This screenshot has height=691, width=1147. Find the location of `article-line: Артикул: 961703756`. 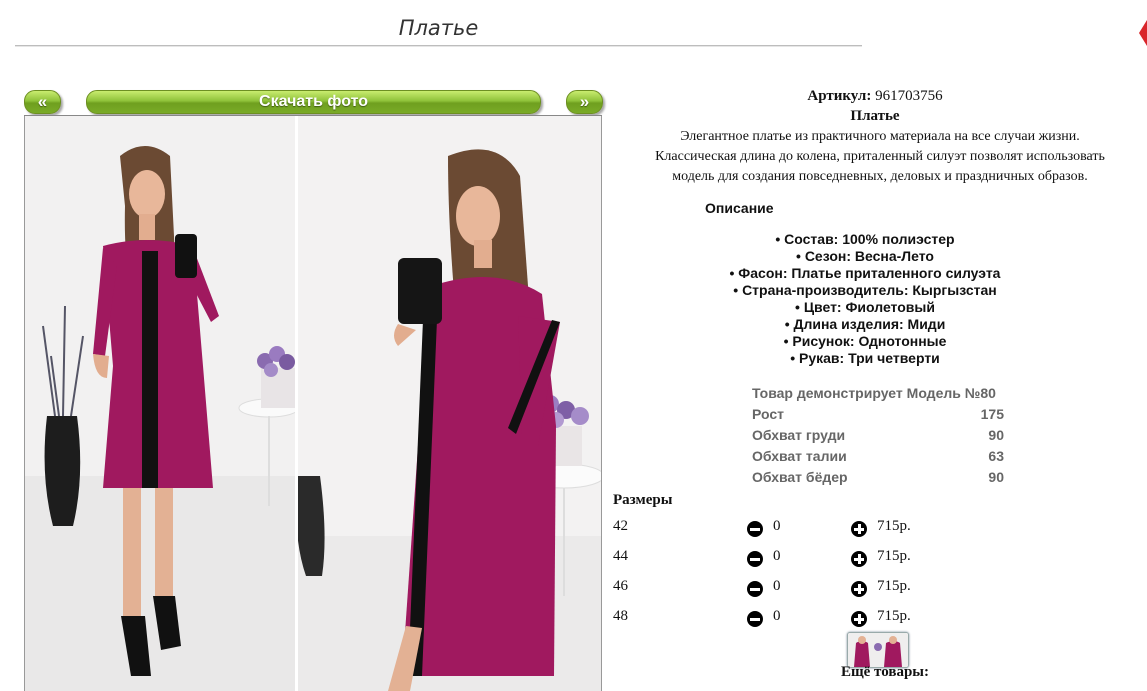

article-line: Артикул: 961703756 is located at coordinates (875, 96).